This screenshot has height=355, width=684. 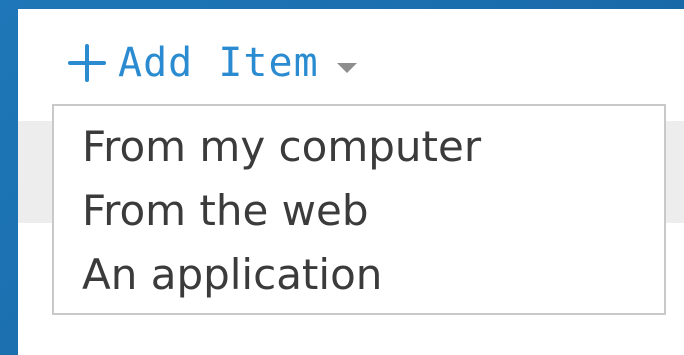 What do you see at coordinates (218, 63) in the screenshot?
I see `add-item-label: Add Item` at bounding box center [218, 63].